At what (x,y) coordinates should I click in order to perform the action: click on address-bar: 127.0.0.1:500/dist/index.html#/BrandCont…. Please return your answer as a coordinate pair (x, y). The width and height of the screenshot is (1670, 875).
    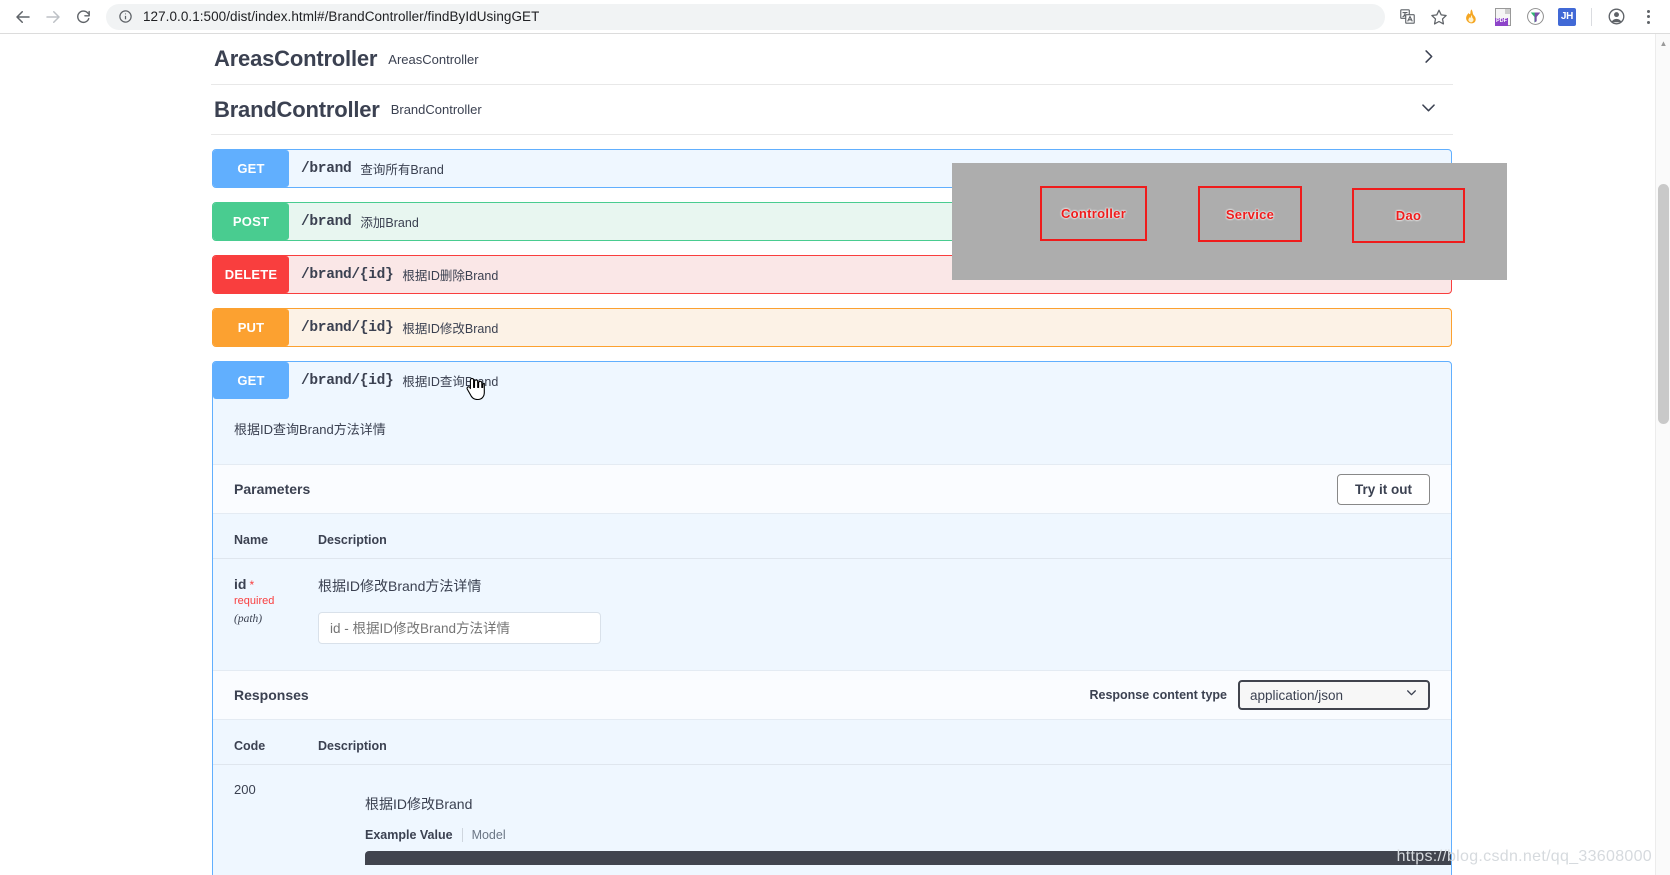
    Looking at the image, I should click on (745, 16).